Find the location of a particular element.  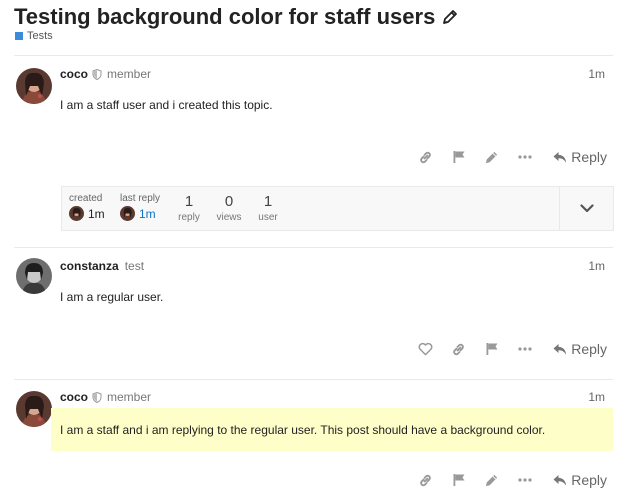

category-name: Tests is located at coordinates (40, 36).